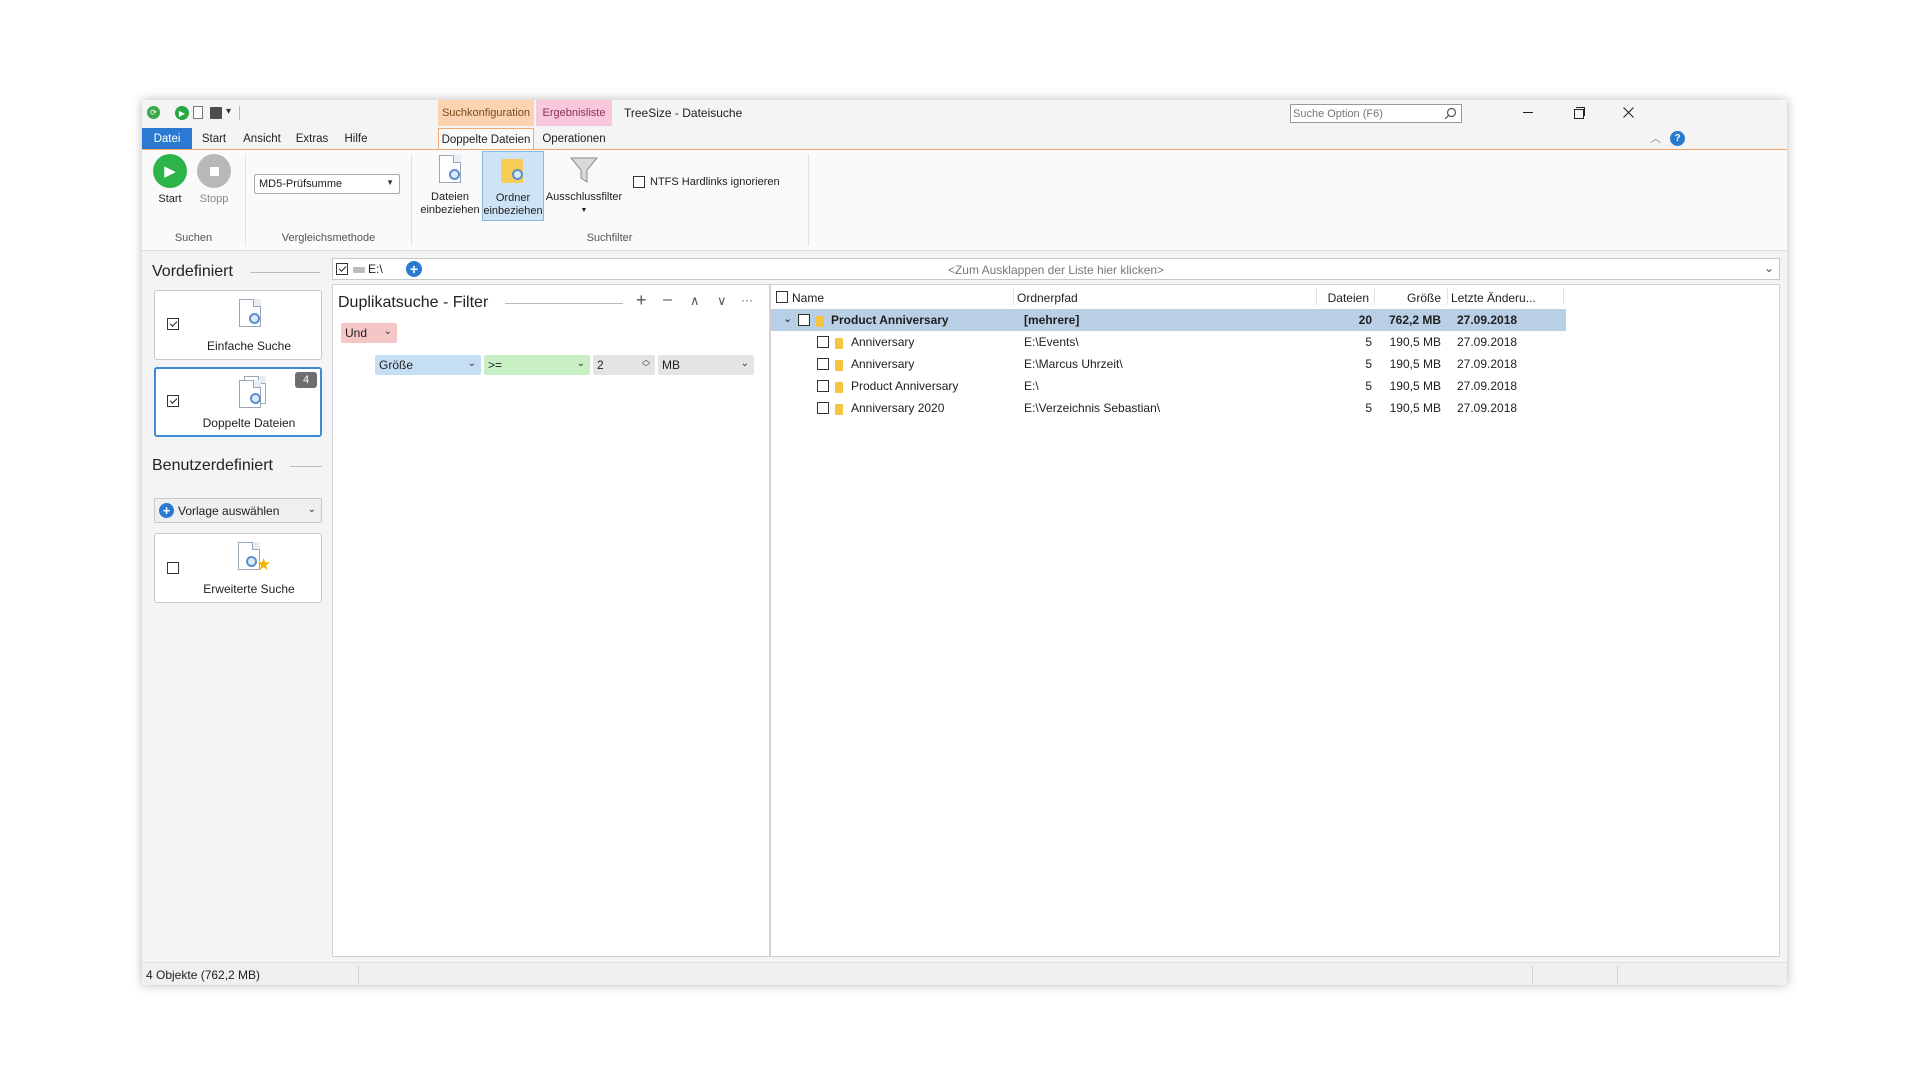 The height and width of the screenshot is (1080, 1920). Describe the element at coordinates (486, 139) in the screenshot. I see `tab-doppelte-dateien: Doppelte Dateien` at that location.